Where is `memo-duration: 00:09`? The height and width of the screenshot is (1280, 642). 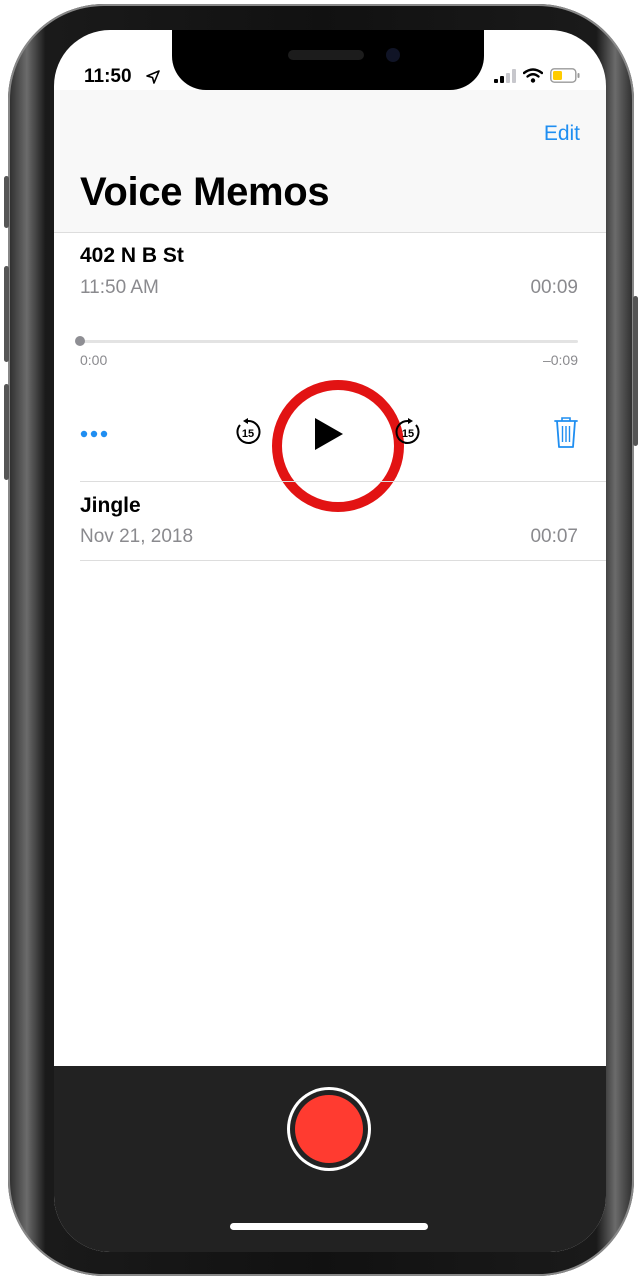
memo-duration: 00:09 is located at coordinates (554, 287).